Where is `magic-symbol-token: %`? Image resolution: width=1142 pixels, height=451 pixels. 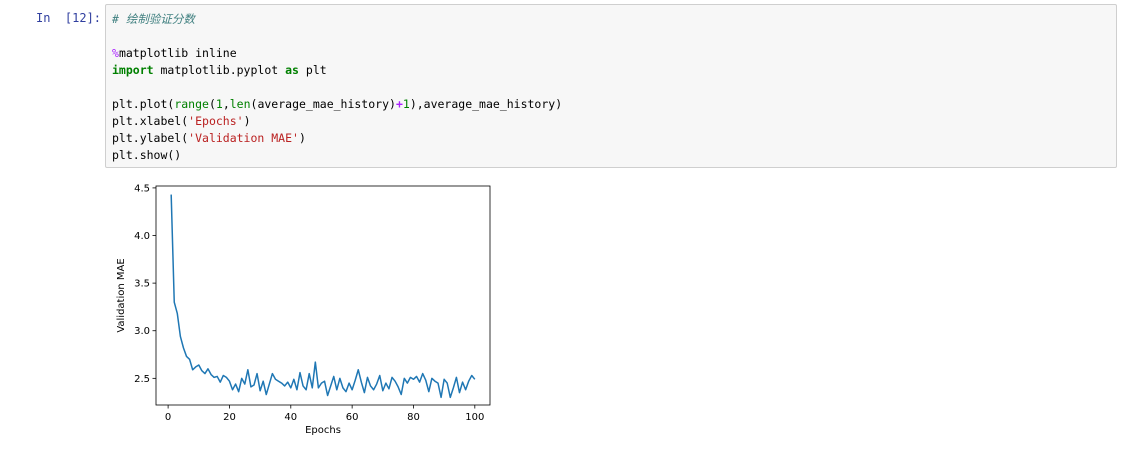
magic-symbol-token: % is located at coordinates (115, 53).